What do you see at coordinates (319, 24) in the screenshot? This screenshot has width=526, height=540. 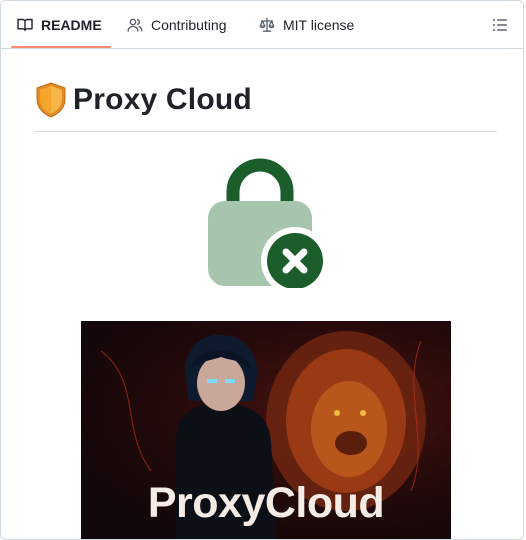 I see `tab-license-label: MIT license` at bounding box center [319, 24].